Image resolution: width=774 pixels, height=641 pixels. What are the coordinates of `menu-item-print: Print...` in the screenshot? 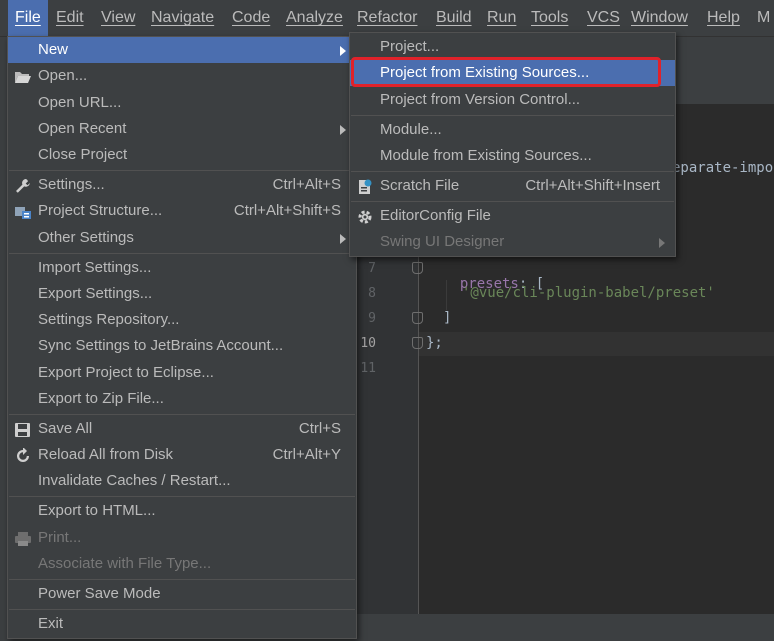 It's located at (182, 538).